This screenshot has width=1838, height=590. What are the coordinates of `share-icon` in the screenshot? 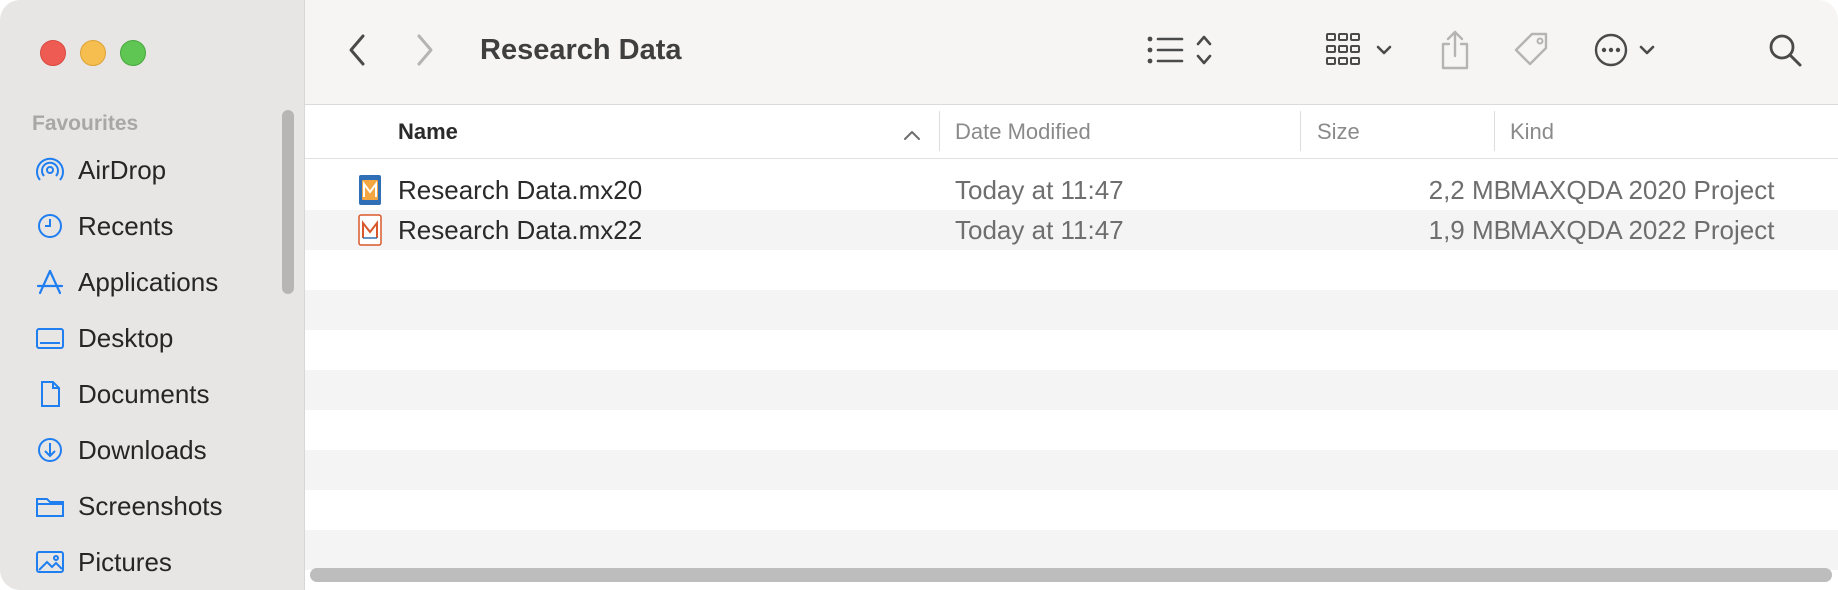 It's located at (1455, 50).